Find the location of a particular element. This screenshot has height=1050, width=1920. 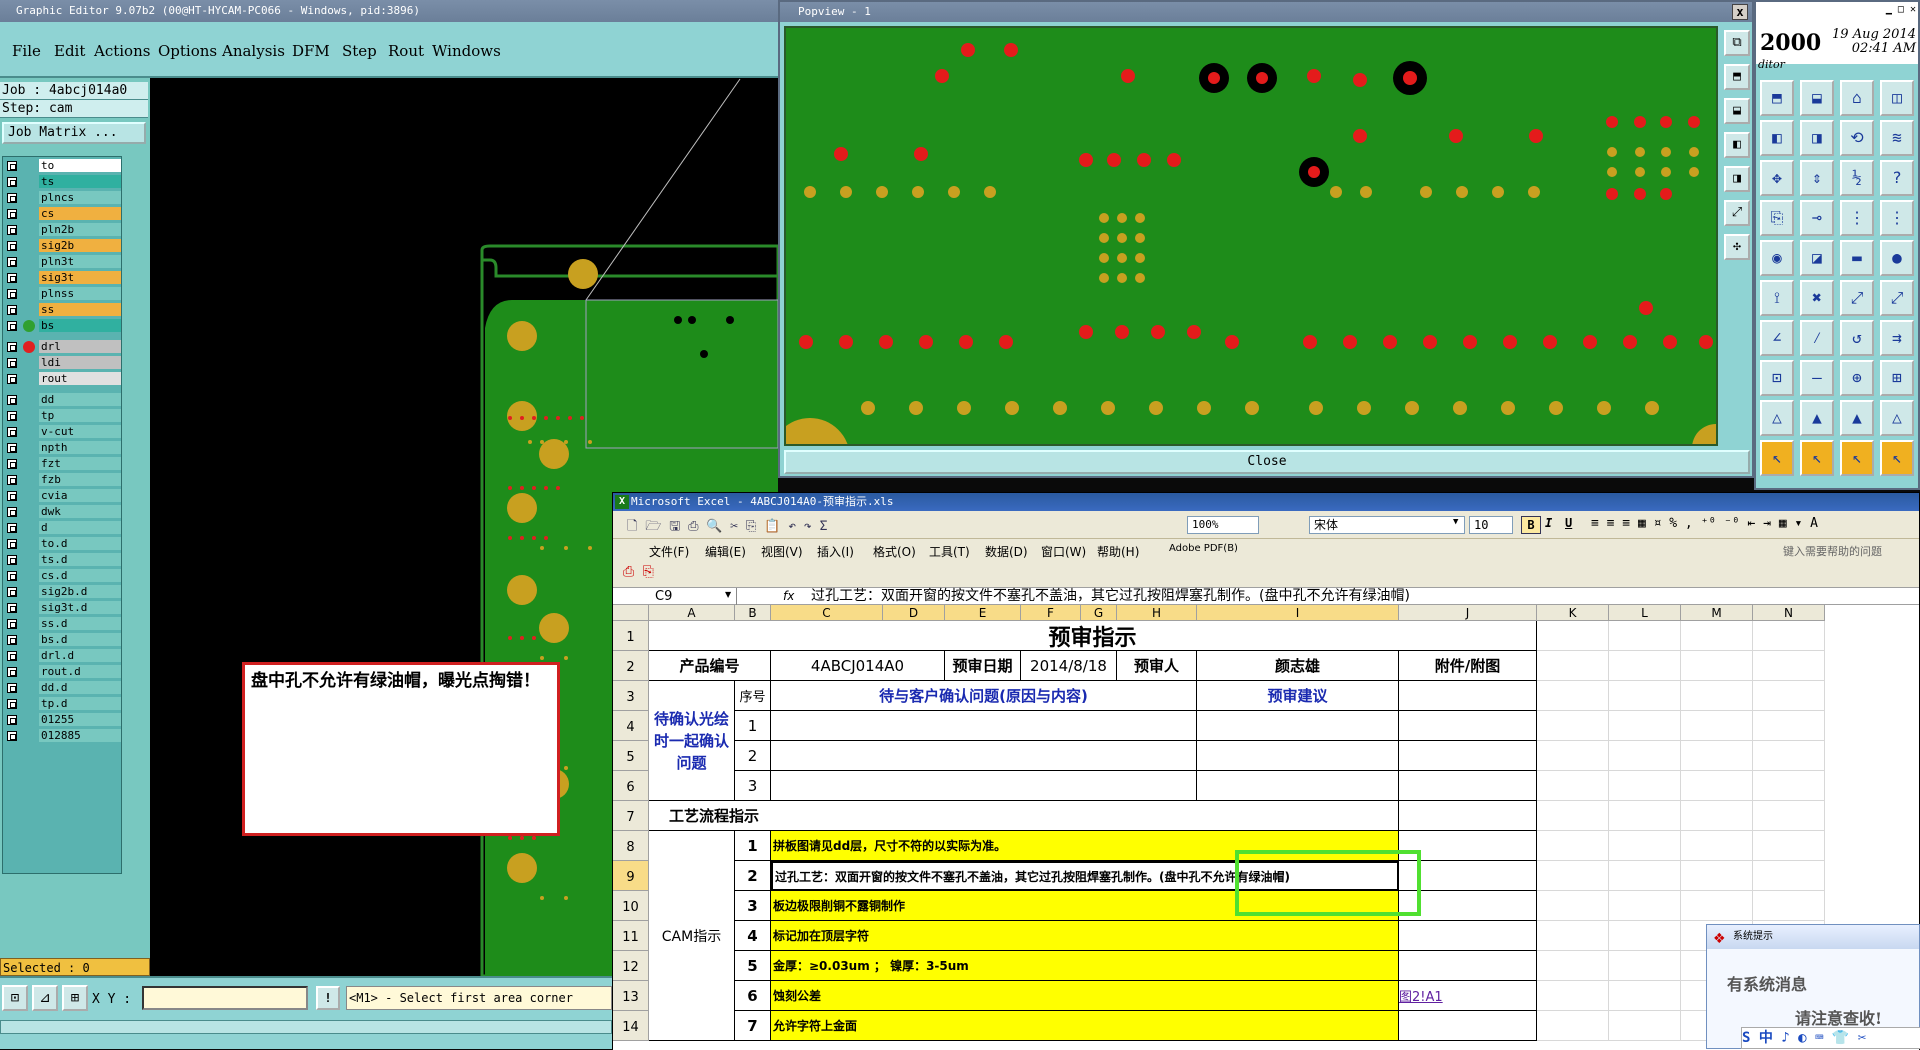

menu-analysis: Analysis is located at coordinates (253, 51).